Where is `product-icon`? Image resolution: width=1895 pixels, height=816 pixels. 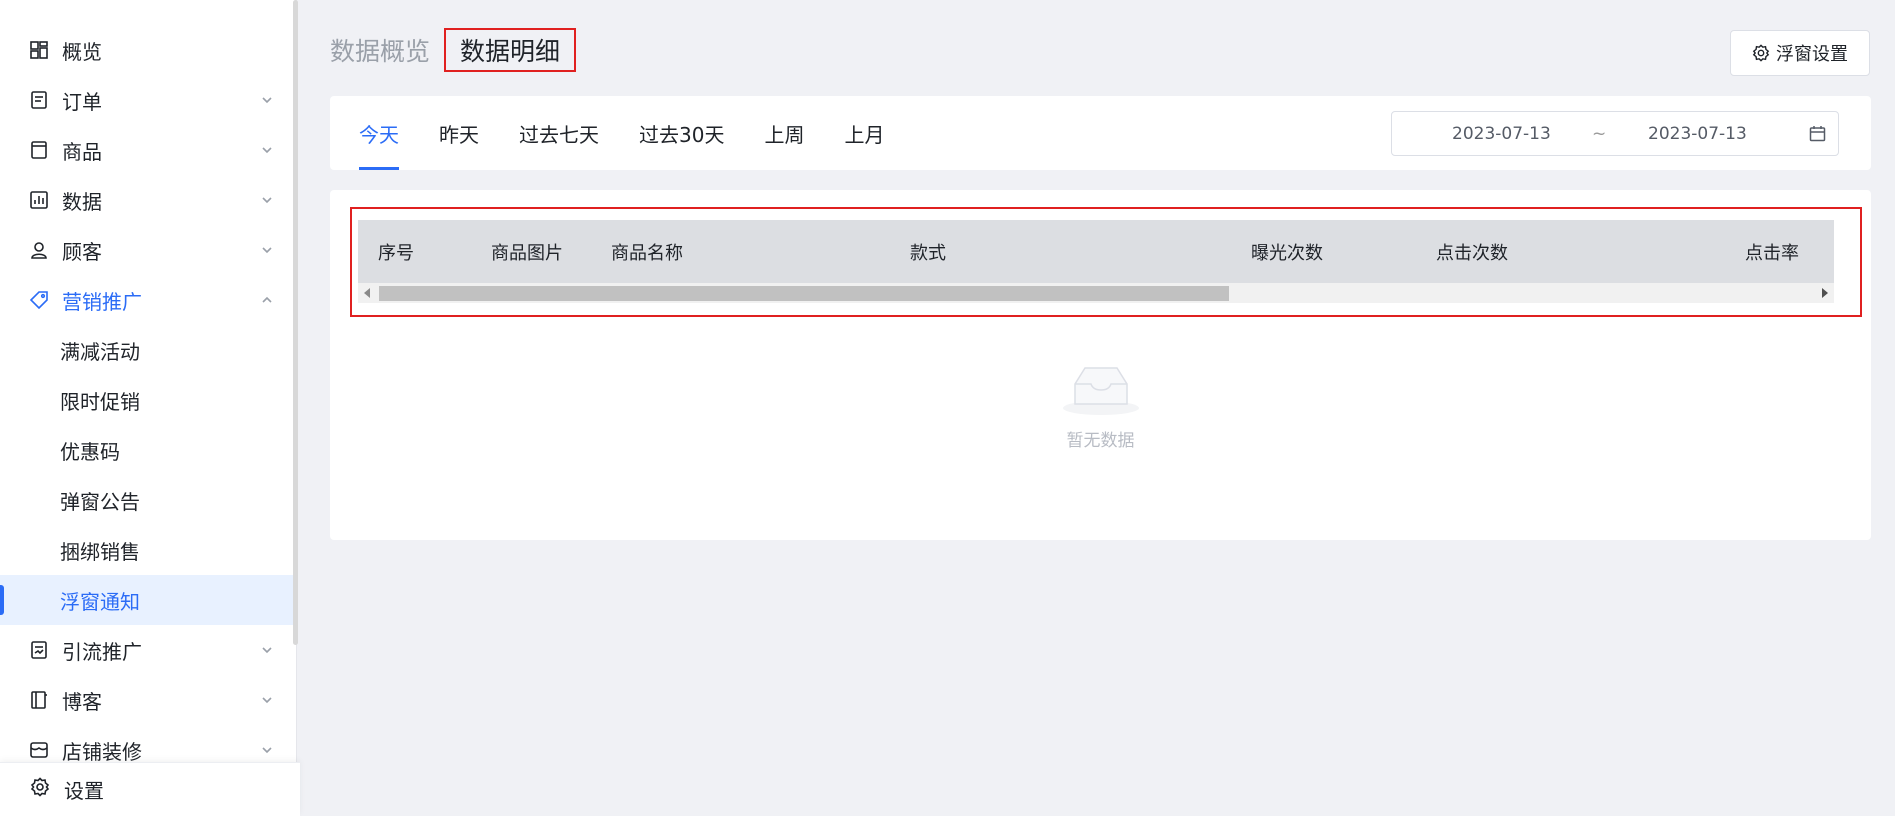
product-icon is located at coordinates (39, 150).